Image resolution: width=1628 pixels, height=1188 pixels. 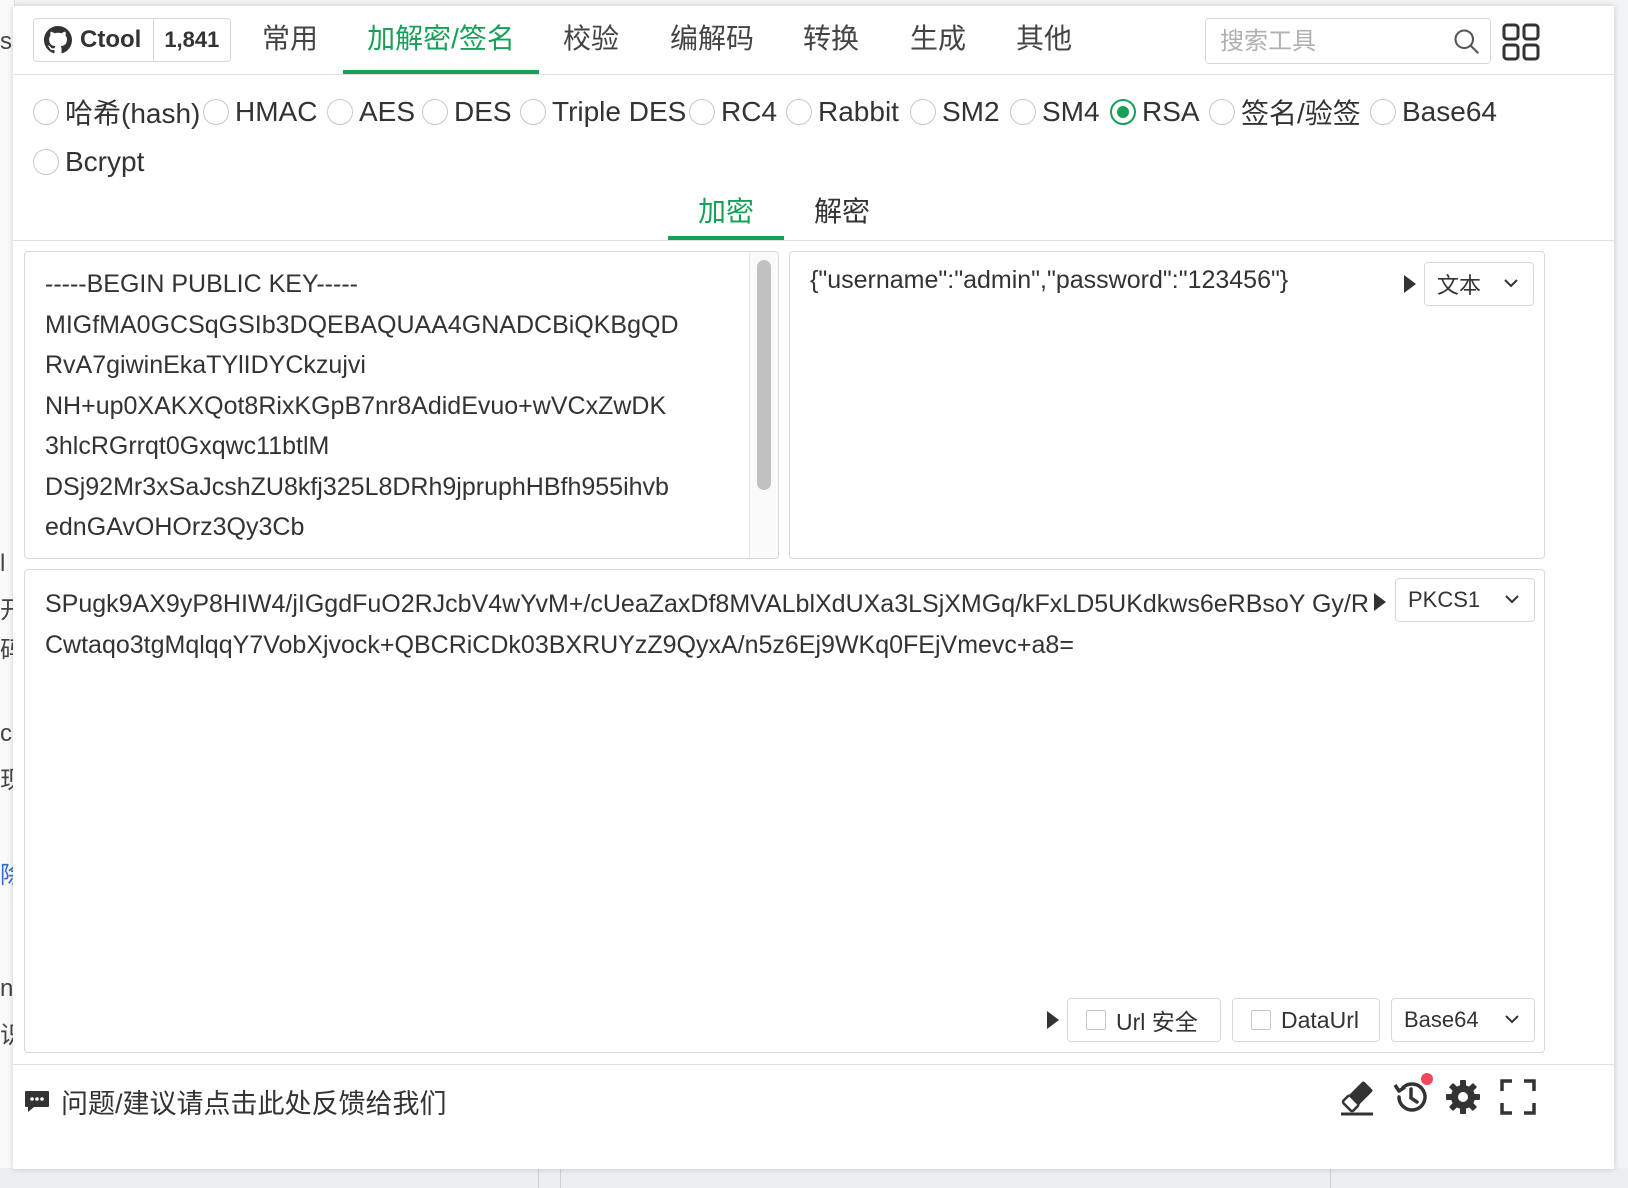 I want to click on background-page-bottom, so click(x=814, y=1178).